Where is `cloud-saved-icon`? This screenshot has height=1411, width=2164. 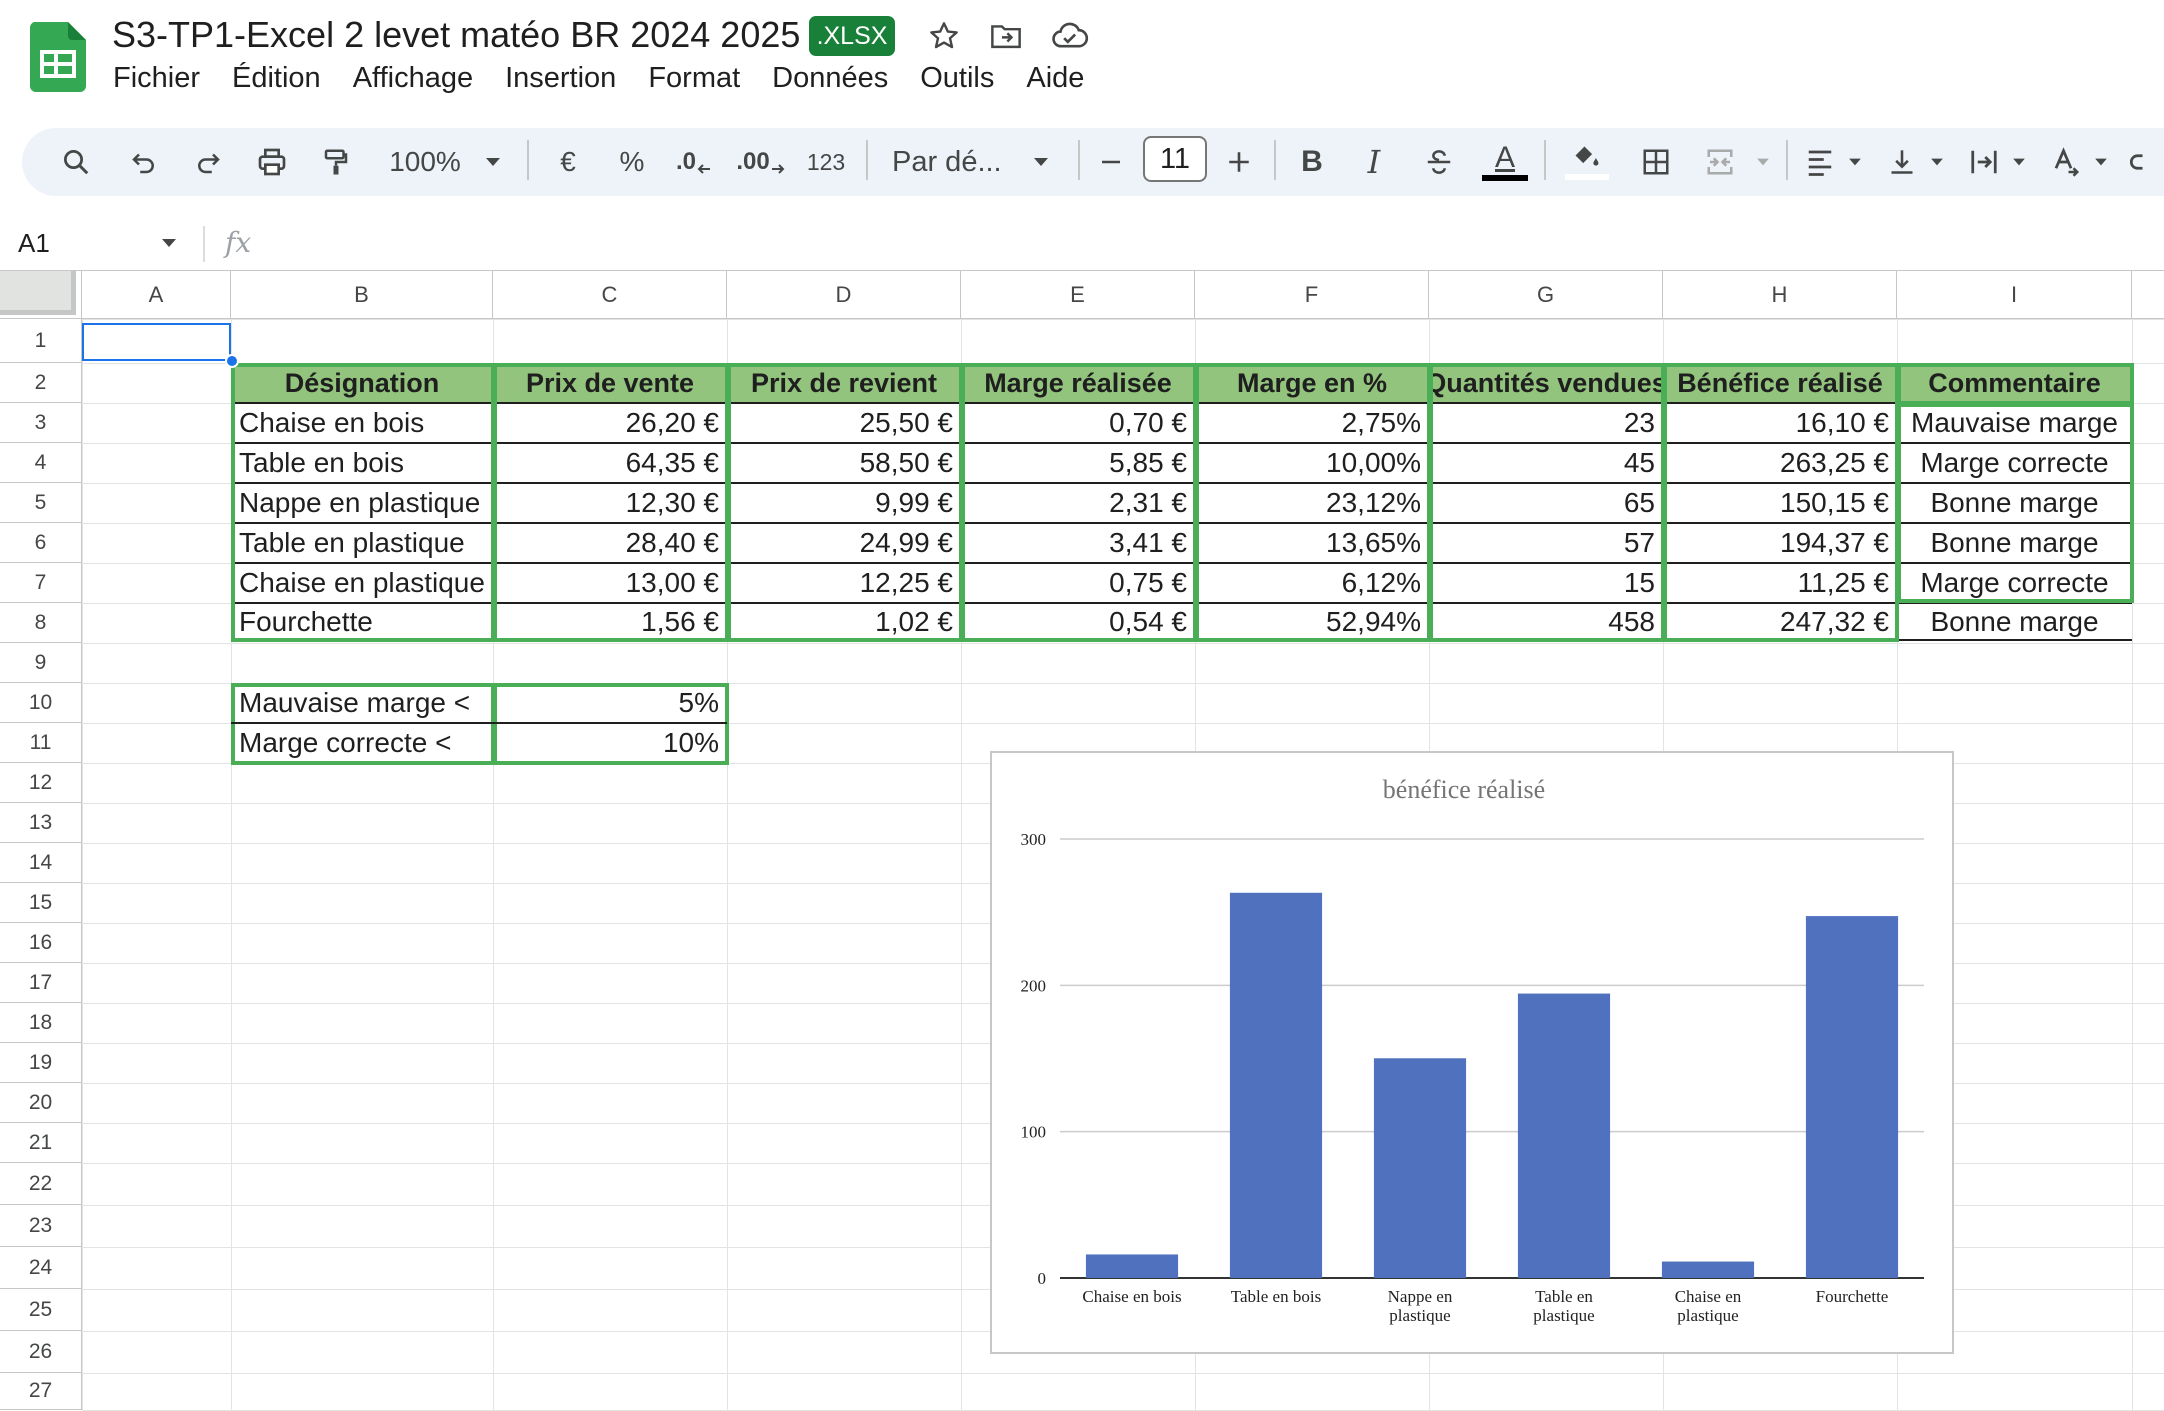 cloud-saved-icon is located at coordinates (1070, 36).